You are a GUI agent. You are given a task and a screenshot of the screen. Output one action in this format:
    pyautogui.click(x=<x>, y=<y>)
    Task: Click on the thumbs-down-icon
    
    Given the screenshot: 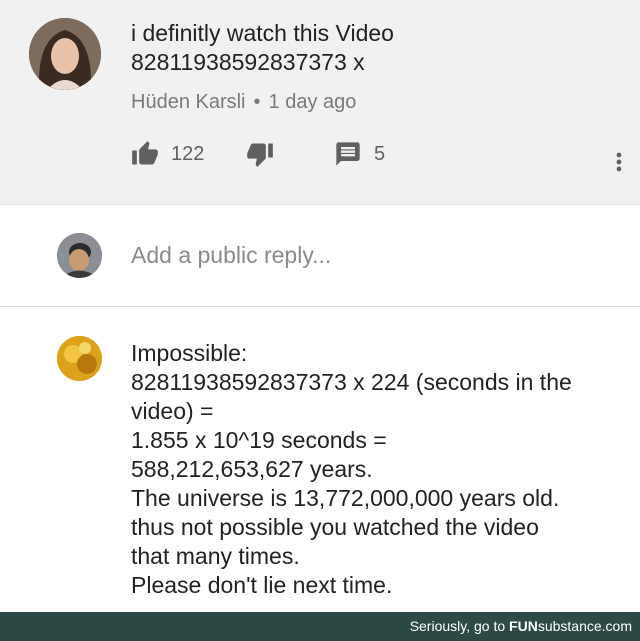 What is the action you would take?
    pyautogui.click(x=260, y=155)
    